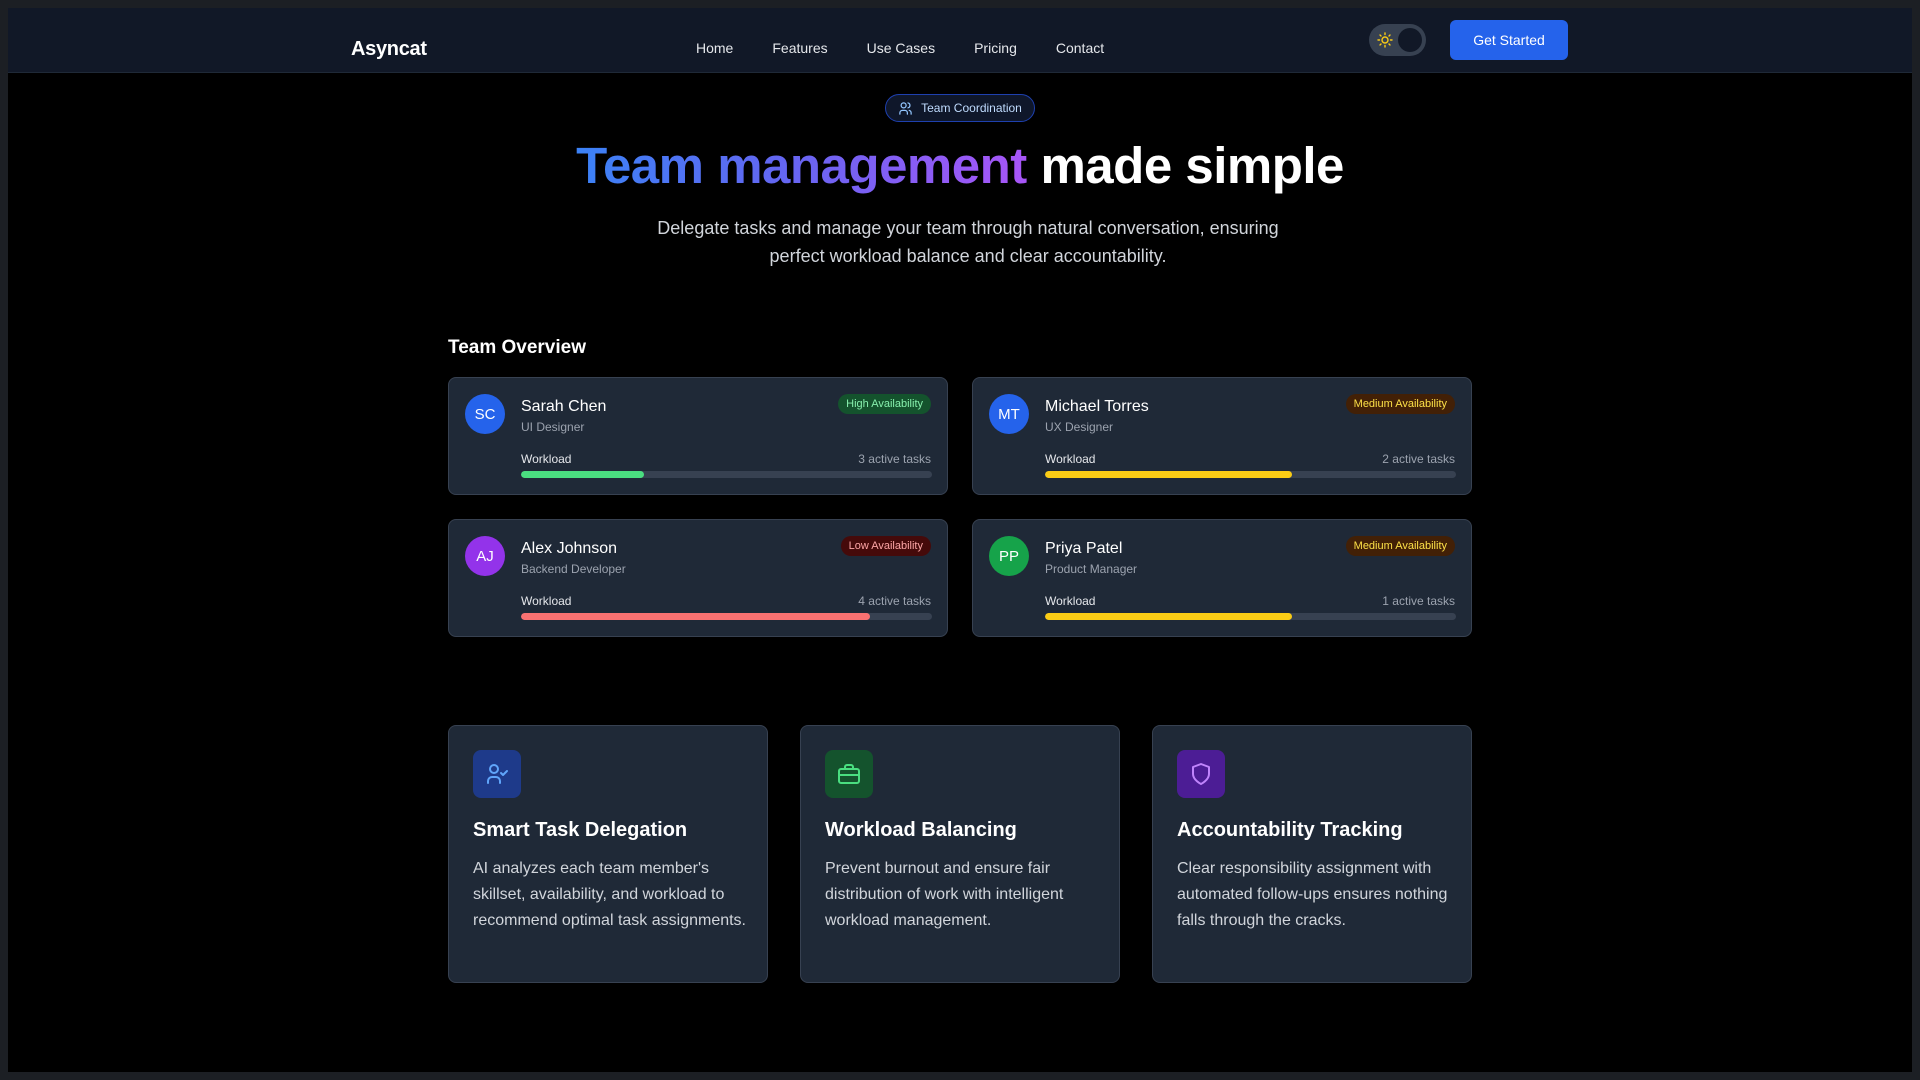 This screenshot has height=1080, width=1920. Describe the element at coordinates (1290, 830) in the screenshot. I see `feature-title: Accountability Tracking` at that location.